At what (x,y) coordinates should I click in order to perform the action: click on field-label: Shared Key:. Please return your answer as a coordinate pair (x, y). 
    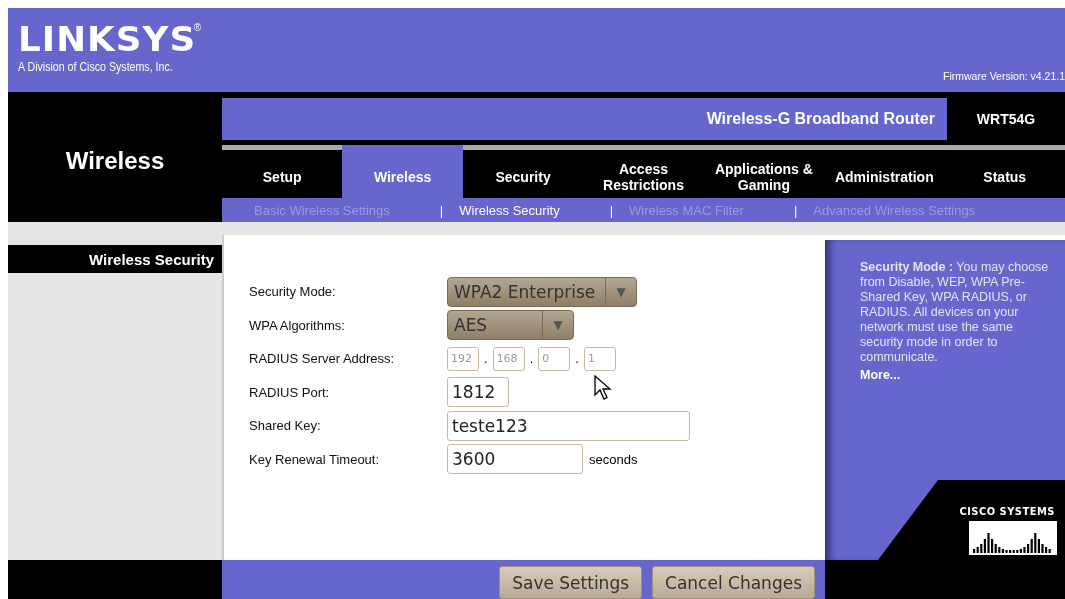
    Looking at the image, I should click on (285, 426).